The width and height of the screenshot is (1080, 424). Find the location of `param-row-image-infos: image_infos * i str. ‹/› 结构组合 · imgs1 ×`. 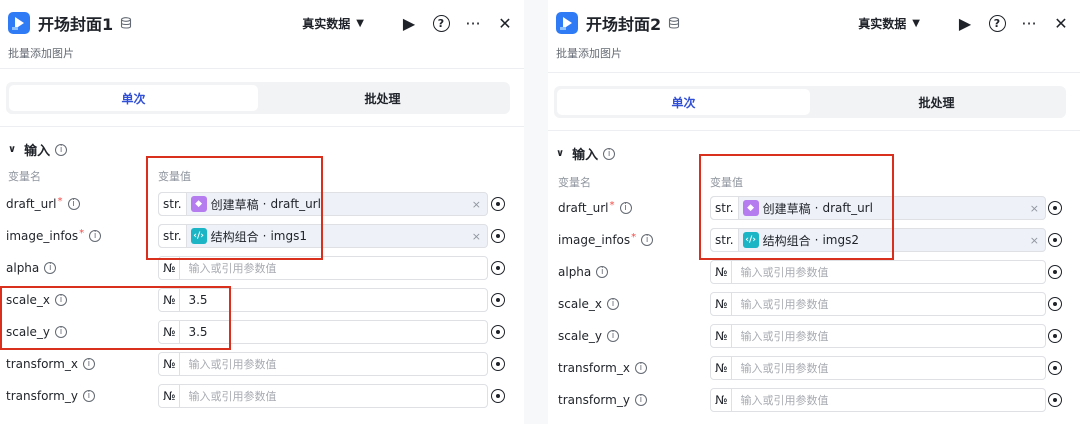

param-row-image-infos: image_infos * i str. ‹/› 结构组合 · imgs1 × is located at coordinates (262, 236).